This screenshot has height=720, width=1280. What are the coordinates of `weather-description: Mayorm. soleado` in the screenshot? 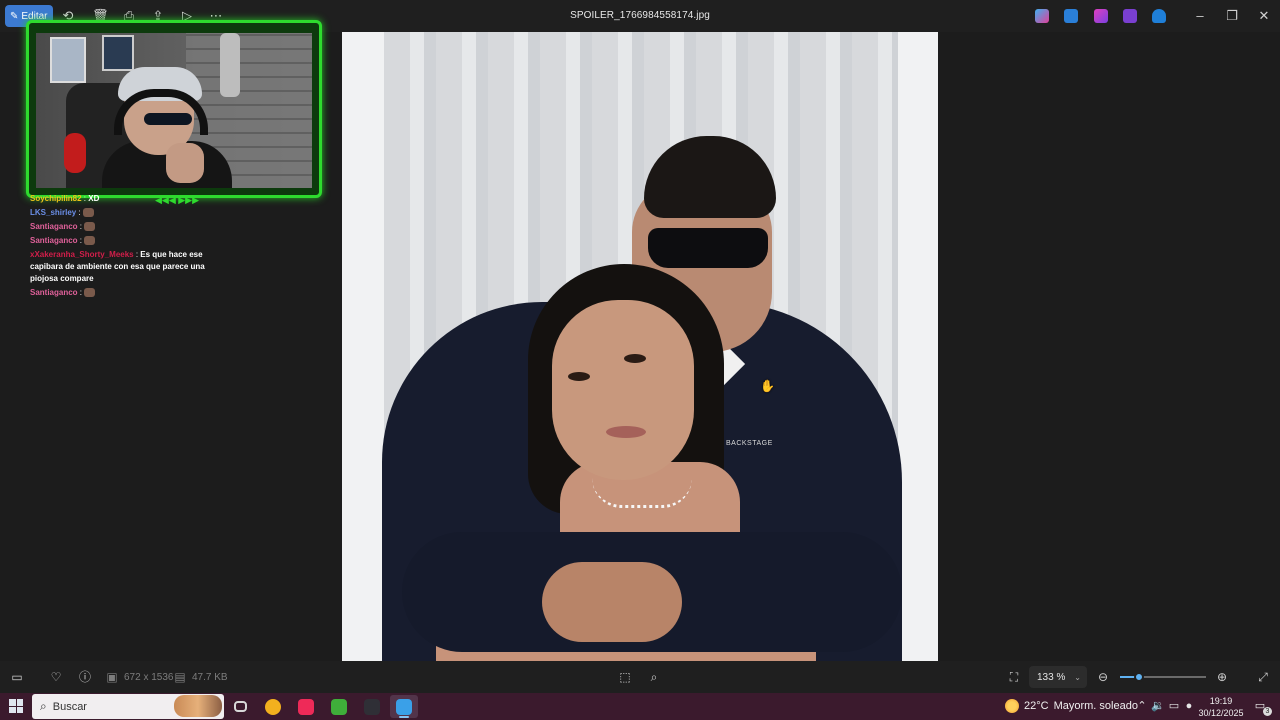 It's located at (1095, 706).